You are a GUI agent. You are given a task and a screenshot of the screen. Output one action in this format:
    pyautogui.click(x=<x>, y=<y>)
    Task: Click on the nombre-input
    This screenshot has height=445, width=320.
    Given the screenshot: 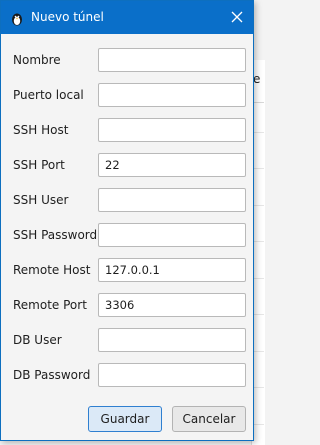 What is the action you would take?
    pyautogui.click(x=172, y=60)
    